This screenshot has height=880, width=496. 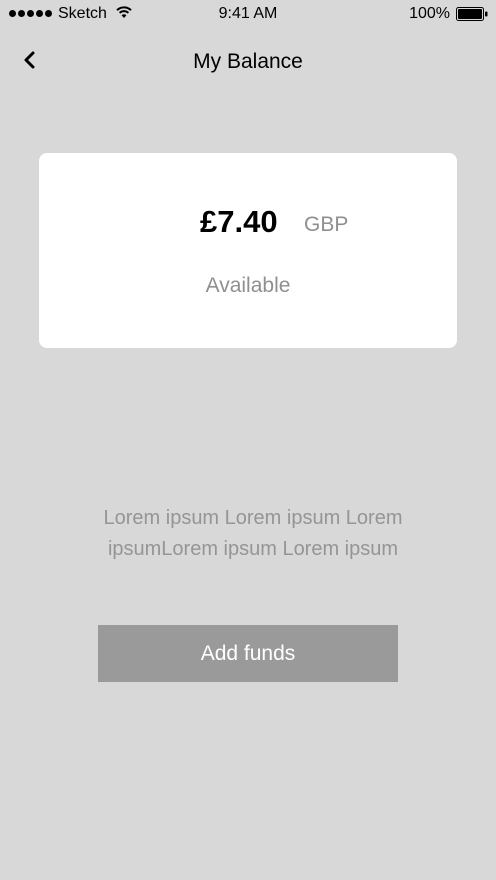 What do you see at coordinates (248, 653) in the screenshot?
I see `add-funds-button: Add funds` at bounding box center [248, 653].